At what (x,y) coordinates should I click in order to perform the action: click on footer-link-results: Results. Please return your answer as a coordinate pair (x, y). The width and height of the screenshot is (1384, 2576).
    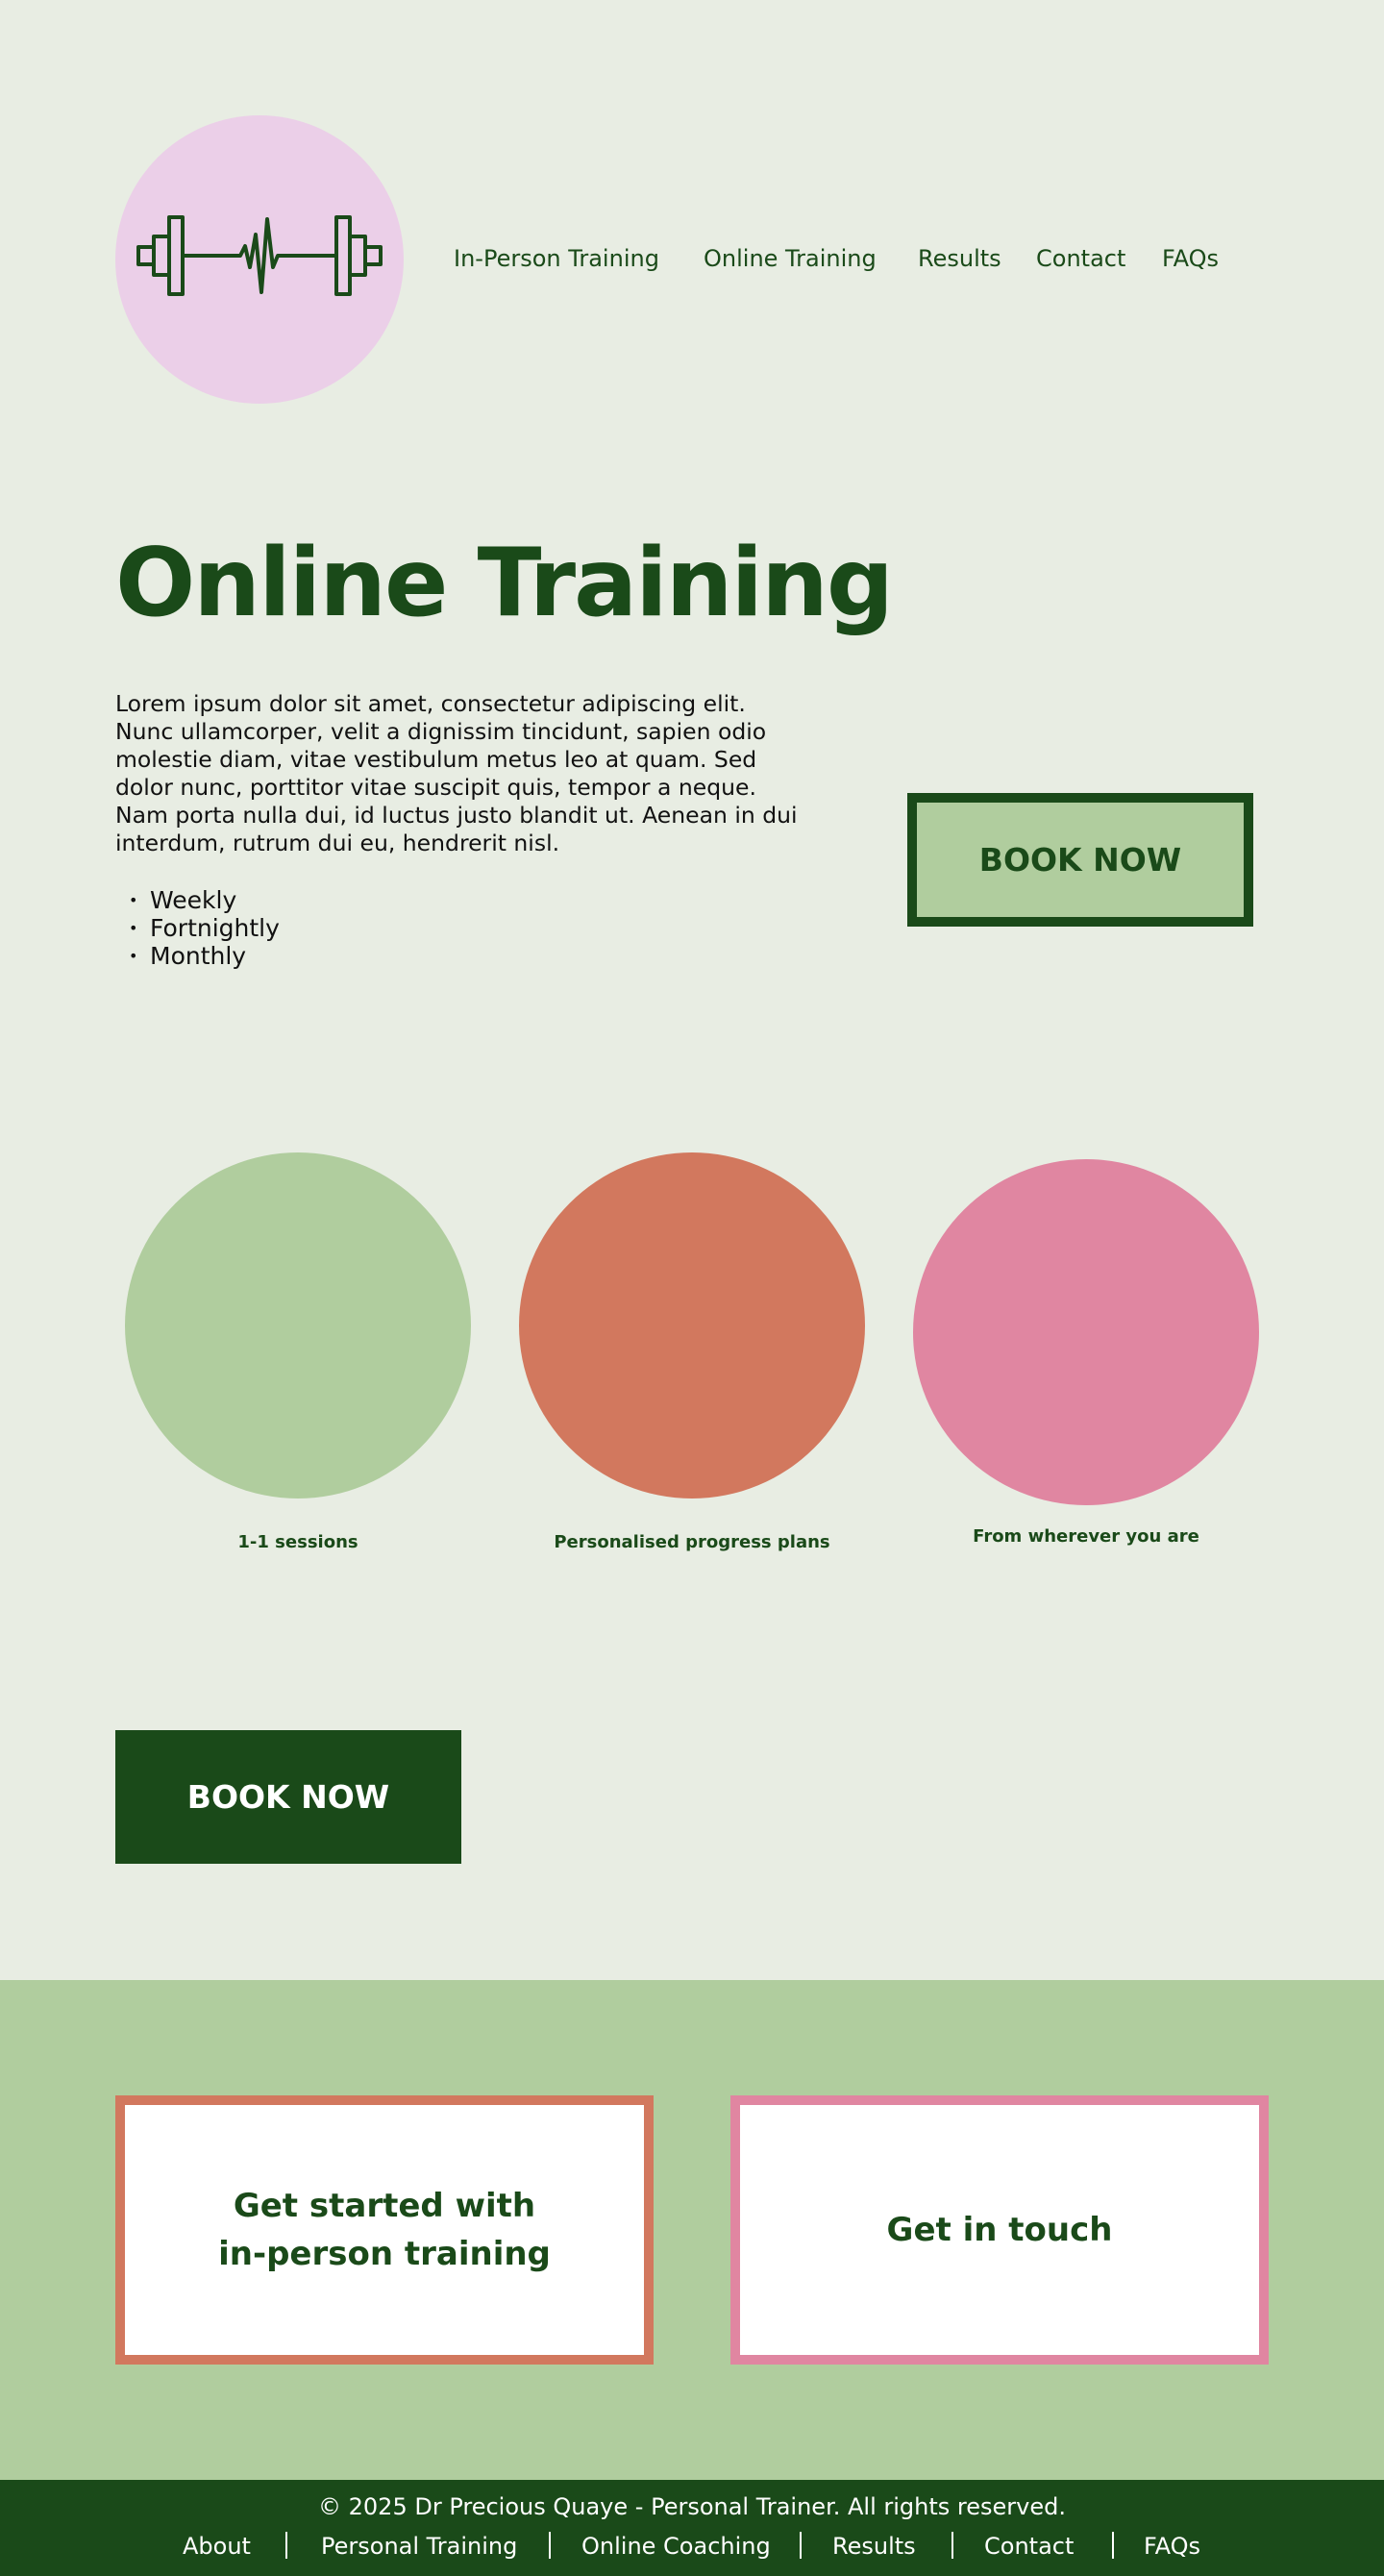
    Looking at the image, I should click on (874, 2546).